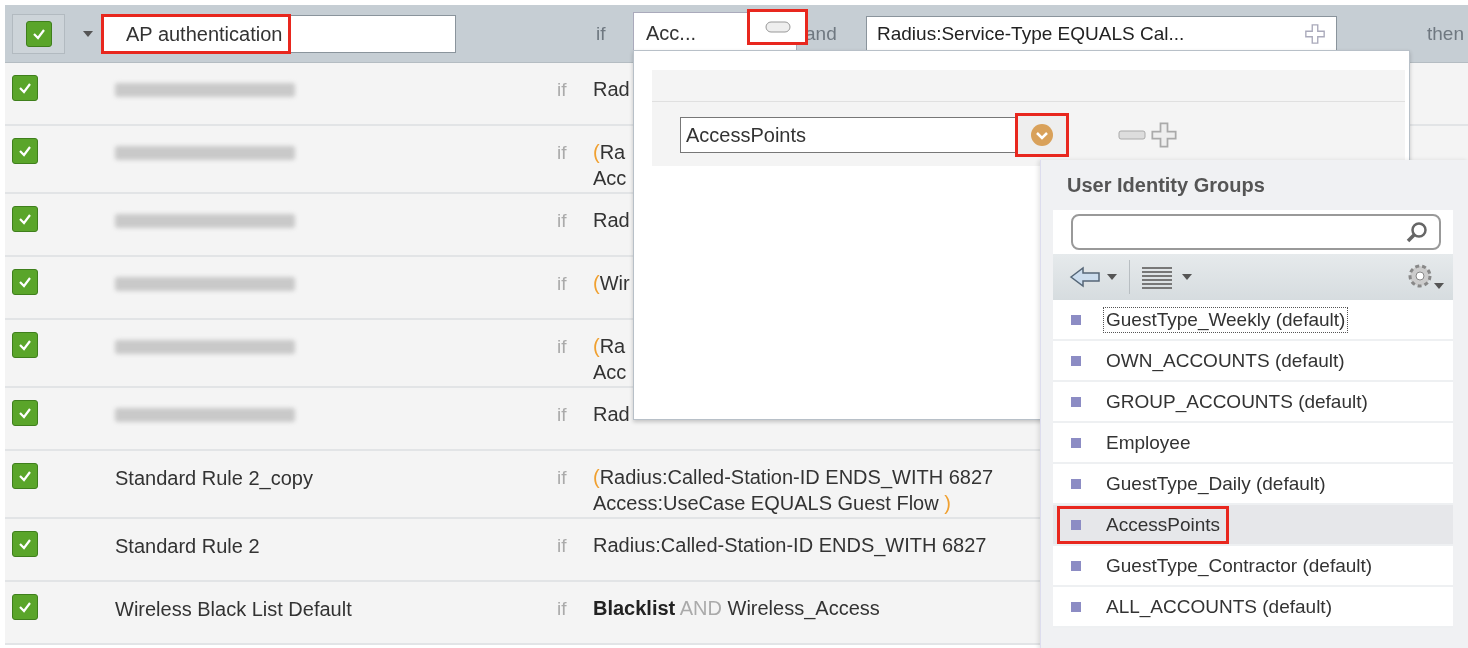  I want to click on minus-icon, so click(777, 27).